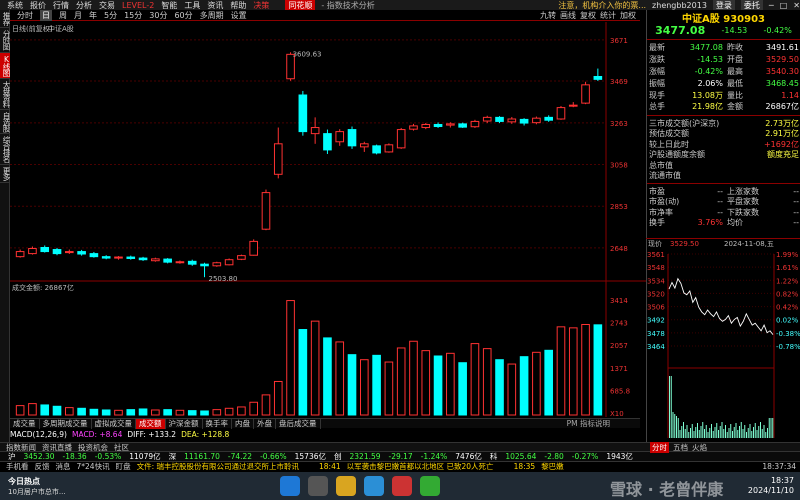 The image size is (800, 500). Describe the element at coordinates (133, 15) in the screenshot. I see `period-15min: 15分` at that location.